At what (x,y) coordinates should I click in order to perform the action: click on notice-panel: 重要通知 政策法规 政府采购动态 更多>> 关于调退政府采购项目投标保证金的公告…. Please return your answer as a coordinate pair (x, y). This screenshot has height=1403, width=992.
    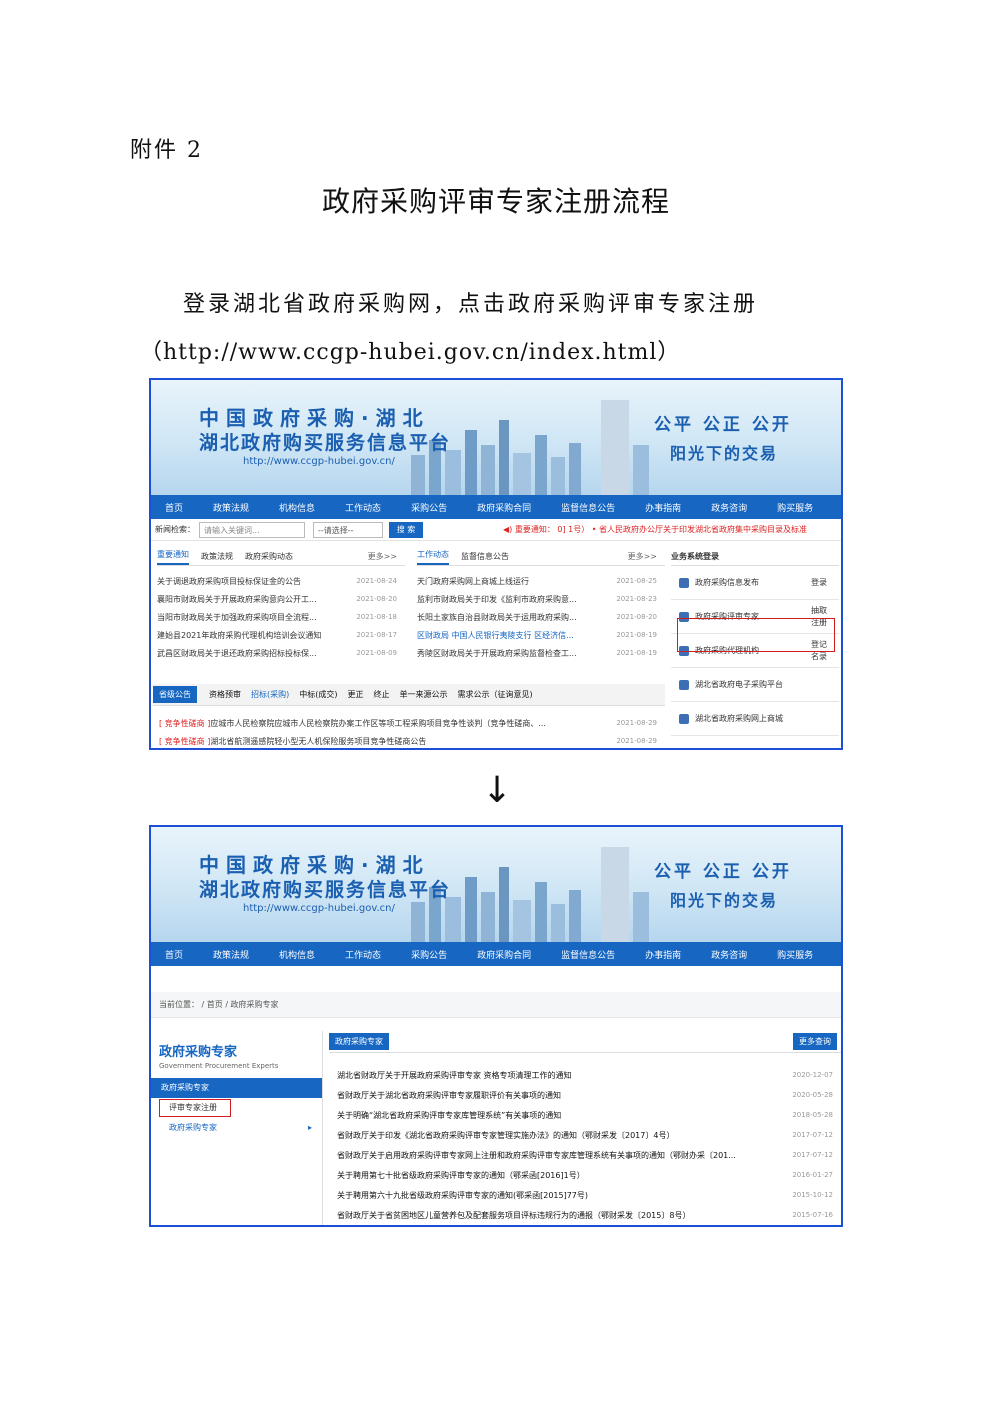
    Looking at the image, I should click on (281, 605).